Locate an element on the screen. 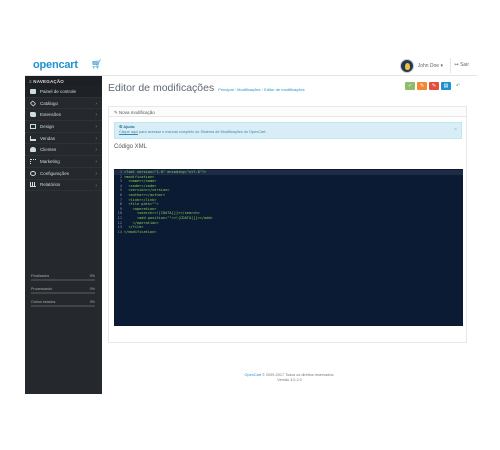 The height and width of the screenshot is (450, 500). tag-icon is located at coordinates (33, 103).